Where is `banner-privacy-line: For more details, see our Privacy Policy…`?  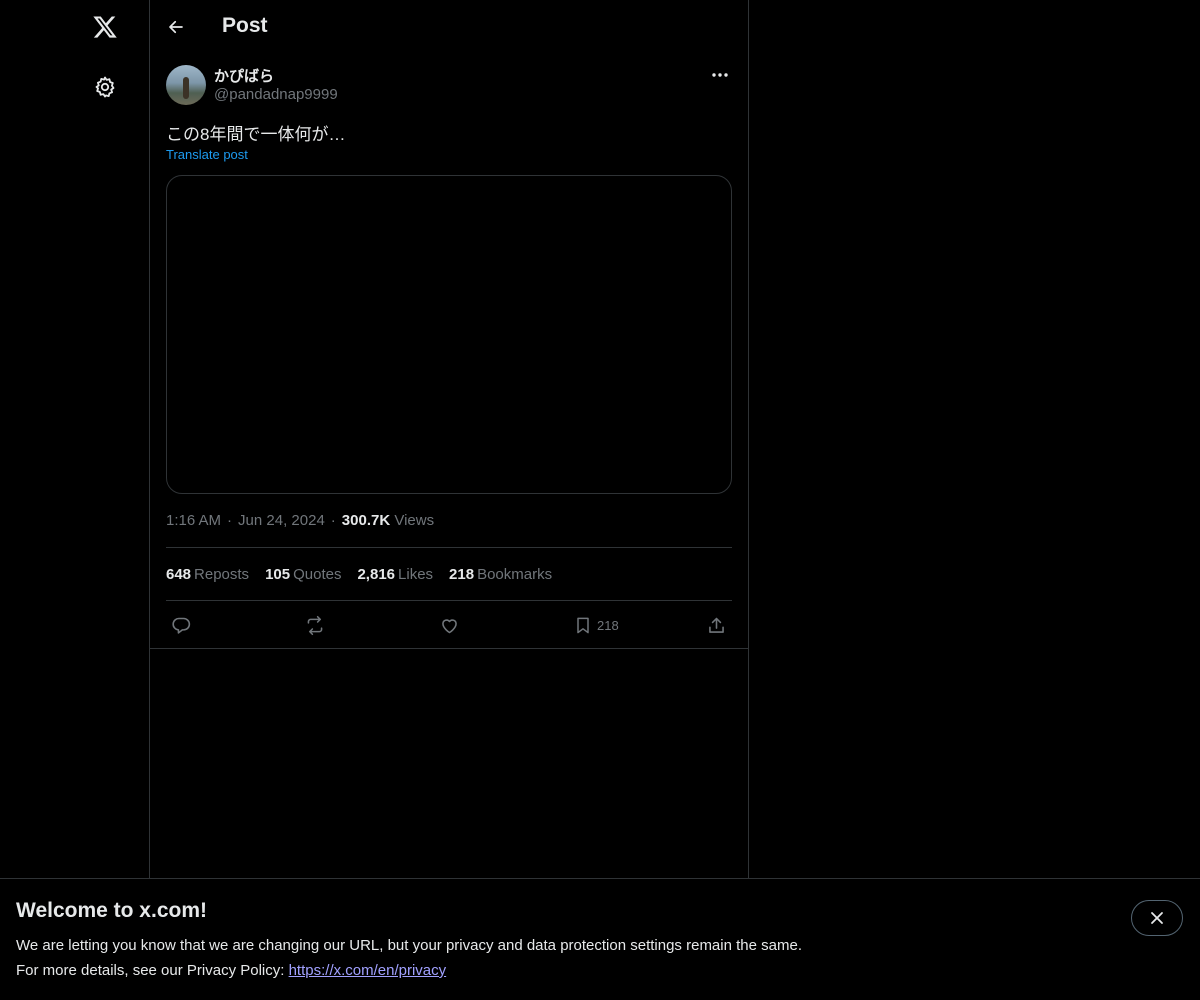 banner-privacy-line: For more details, see our Privacy Policy… is located at coordinates (231, 970).